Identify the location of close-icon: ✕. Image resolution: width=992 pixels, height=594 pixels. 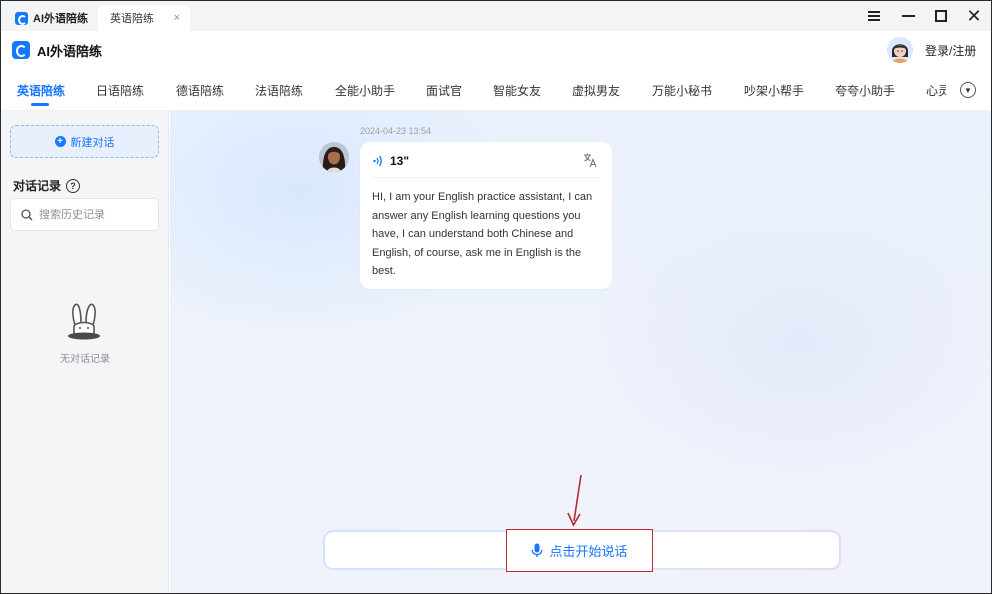
(974, 16).